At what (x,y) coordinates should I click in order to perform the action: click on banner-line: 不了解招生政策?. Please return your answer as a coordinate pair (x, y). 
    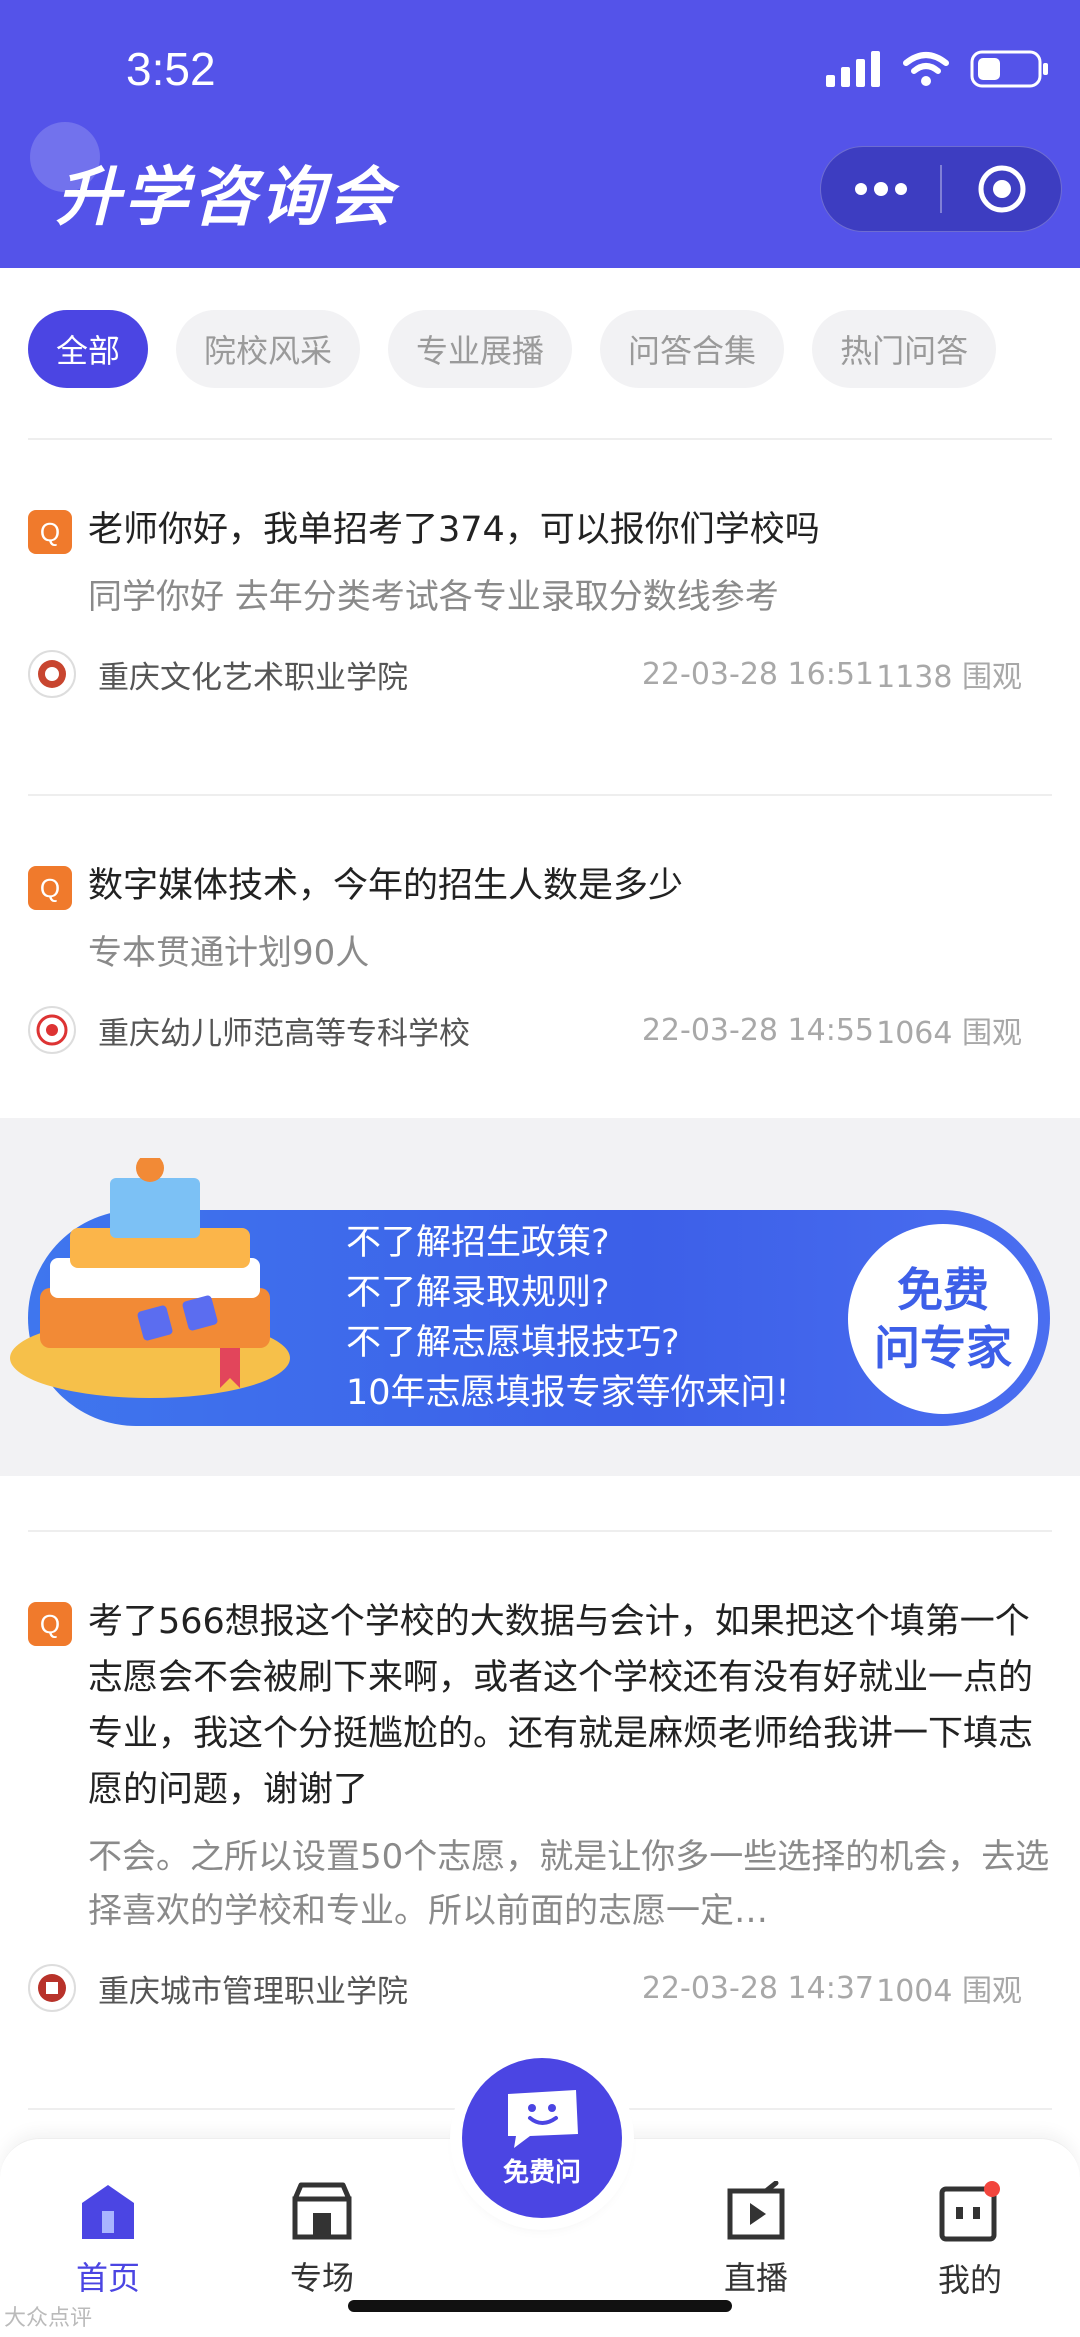
    Looking at the image, I should click on (478, 1243).